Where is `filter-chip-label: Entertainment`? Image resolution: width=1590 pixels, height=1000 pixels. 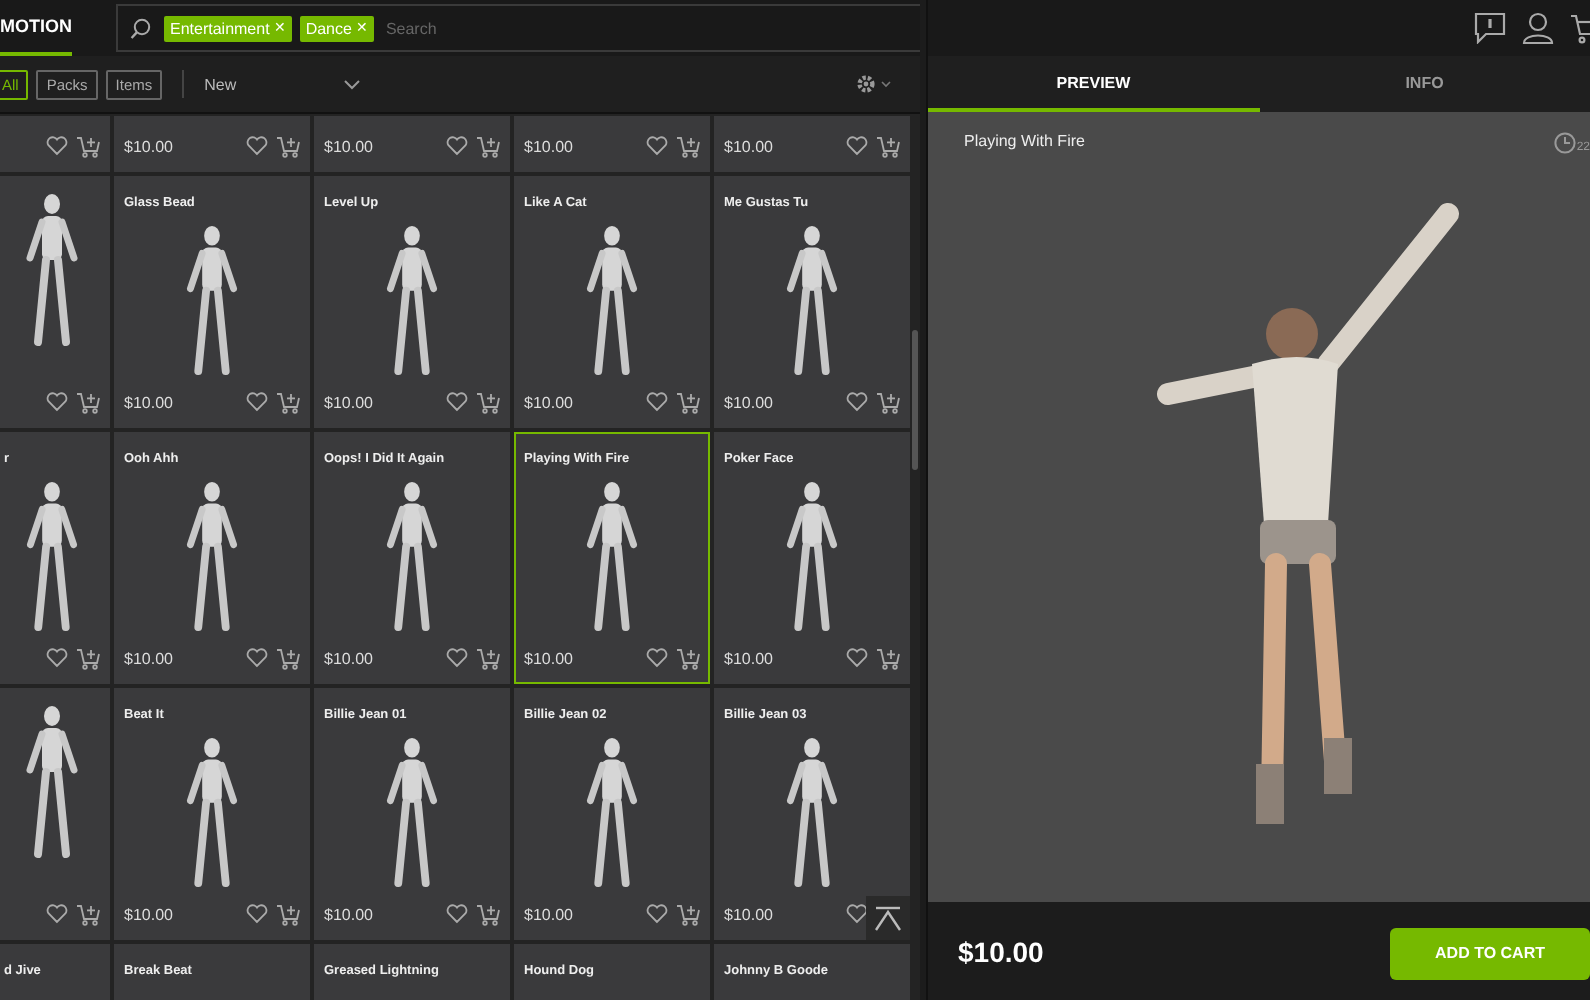
filter-chip-label: Entertainment is located at coordinates (220, 28).